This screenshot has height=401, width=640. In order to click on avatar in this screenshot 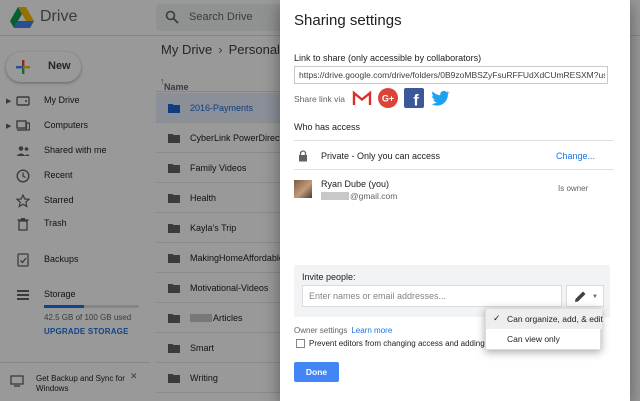, I will do `click(303, 189)`.